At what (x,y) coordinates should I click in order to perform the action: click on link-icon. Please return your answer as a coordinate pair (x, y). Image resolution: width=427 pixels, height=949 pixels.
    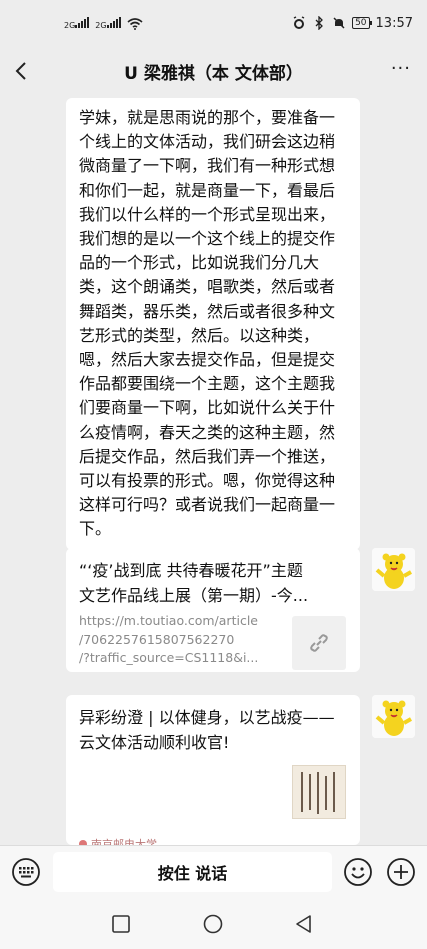
    Looking at the image, I should click on (319, 643).